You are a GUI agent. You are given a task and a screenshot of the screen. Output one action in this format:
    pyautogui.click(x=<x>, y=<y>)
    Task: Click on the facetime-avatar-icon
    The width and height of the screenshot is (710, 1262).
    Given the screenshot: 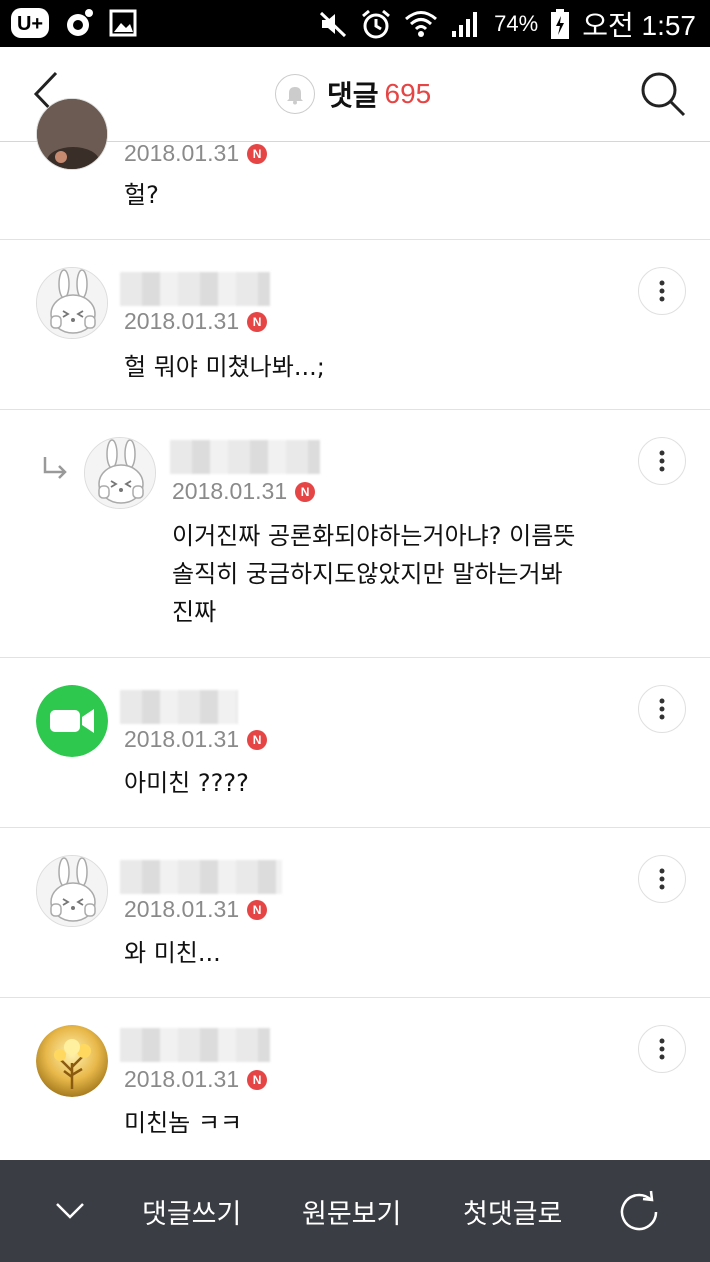 What is the action you would take?
    pyautogui.click(x=72, y=721)
    